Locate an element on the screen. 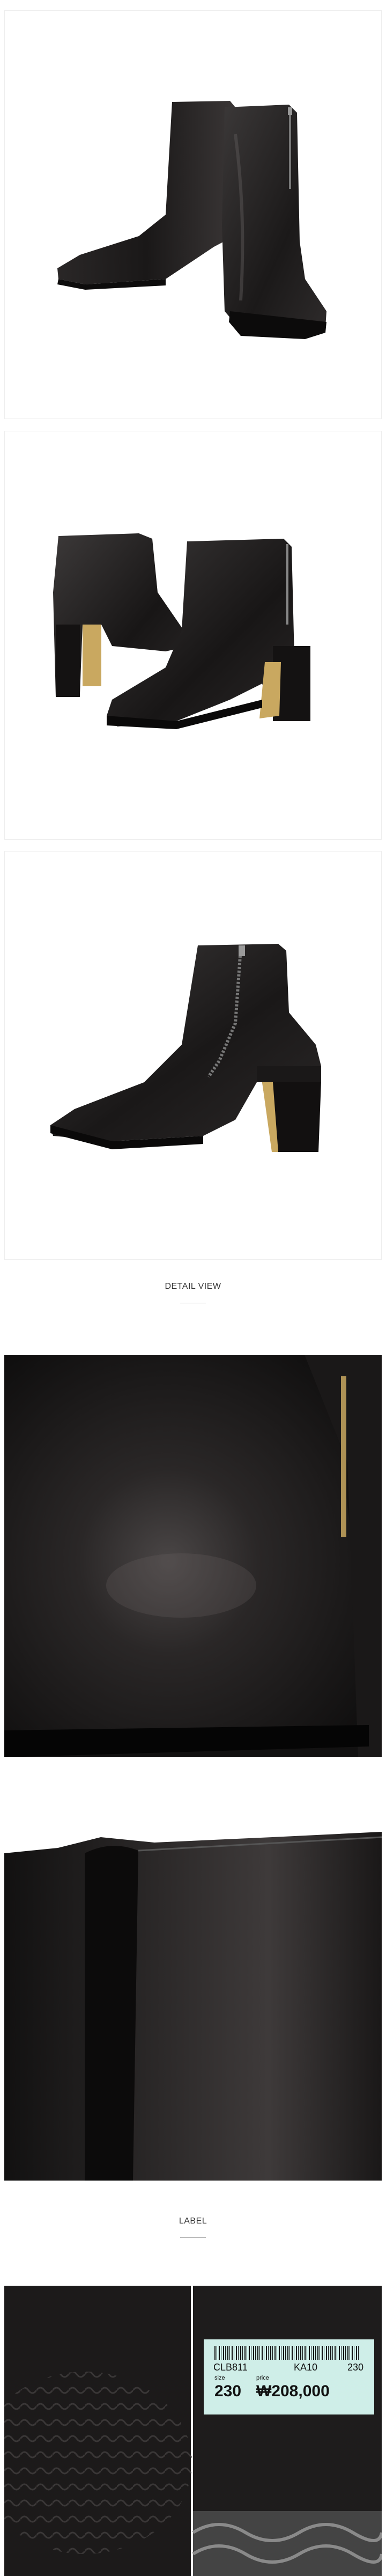  tag-price-label: price is located at coordinates (262, 2378).